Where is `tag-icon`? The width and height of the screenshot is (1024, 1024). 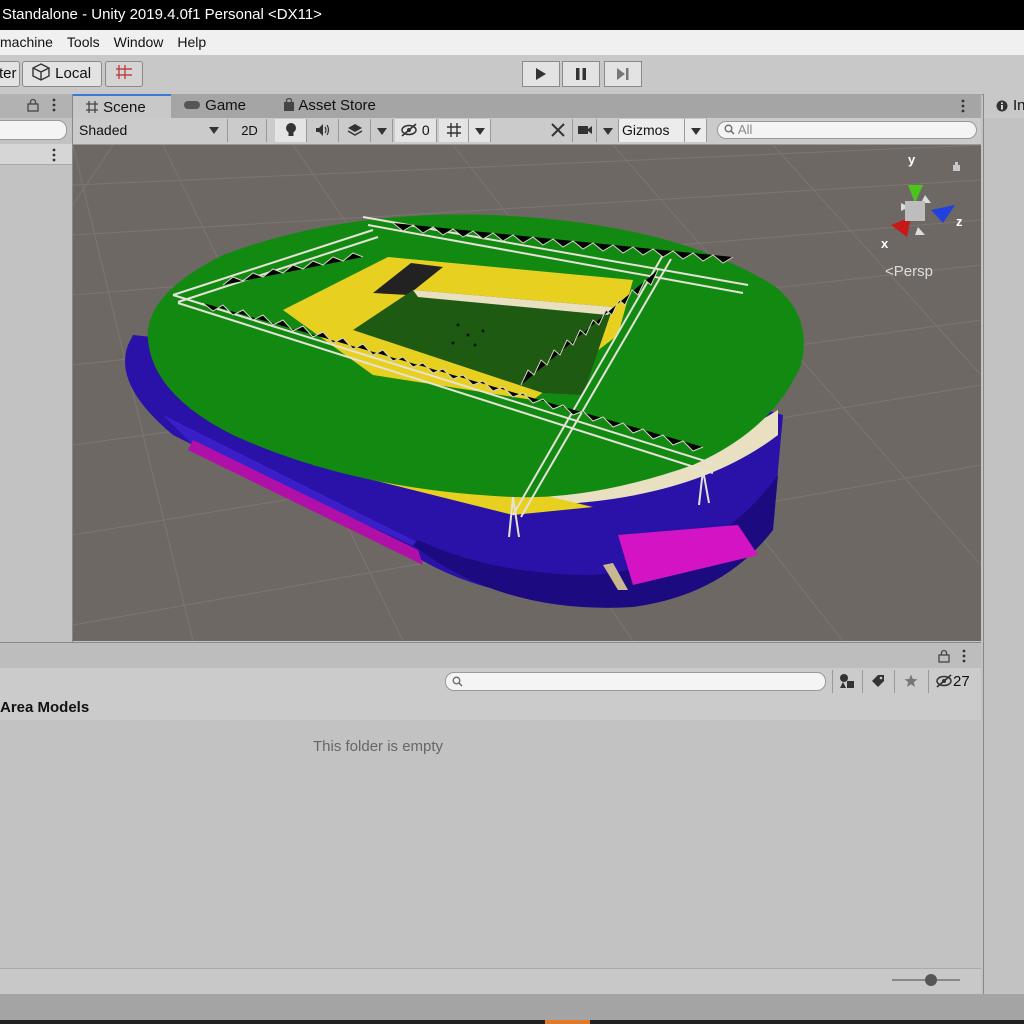 tag-icon is located at coordinates (878, 681).